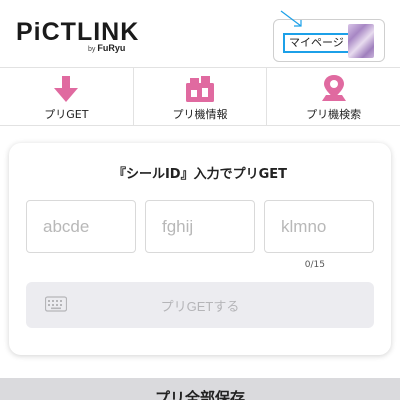  What do you see at coordinates (314, 265) in the screenshot?
I see `character-counter: 0/15` at bounding box center [314, 265].